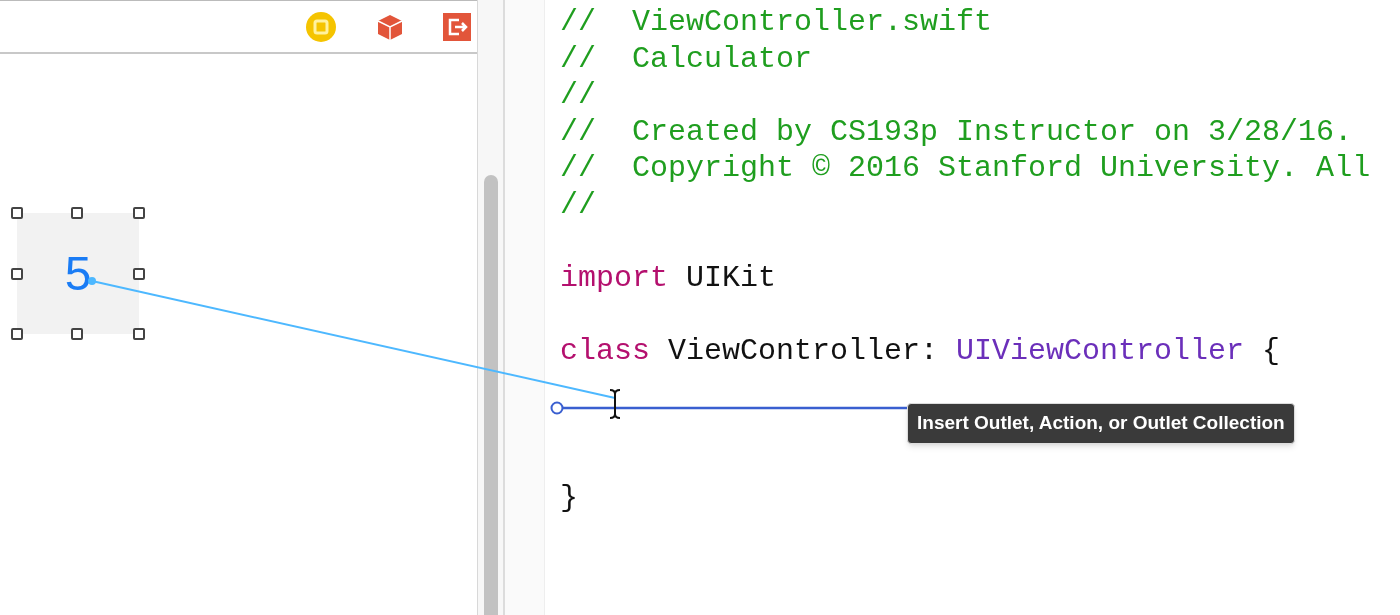 This screenshot has width=1400, height=615. Describe the element at coordinates (615, 404) in the screenshot. I see `text-cursor-icon` at that location.